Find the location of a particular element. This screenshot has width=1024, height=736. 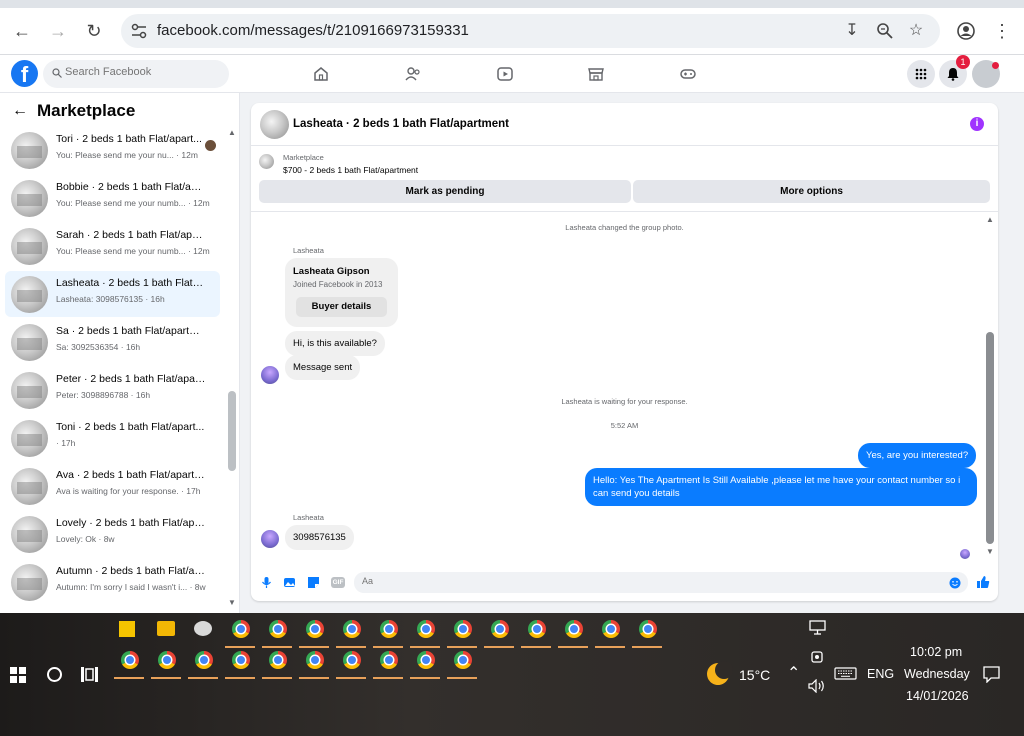

clock-time: 10:02 pm is located at coordinates (936, 652).